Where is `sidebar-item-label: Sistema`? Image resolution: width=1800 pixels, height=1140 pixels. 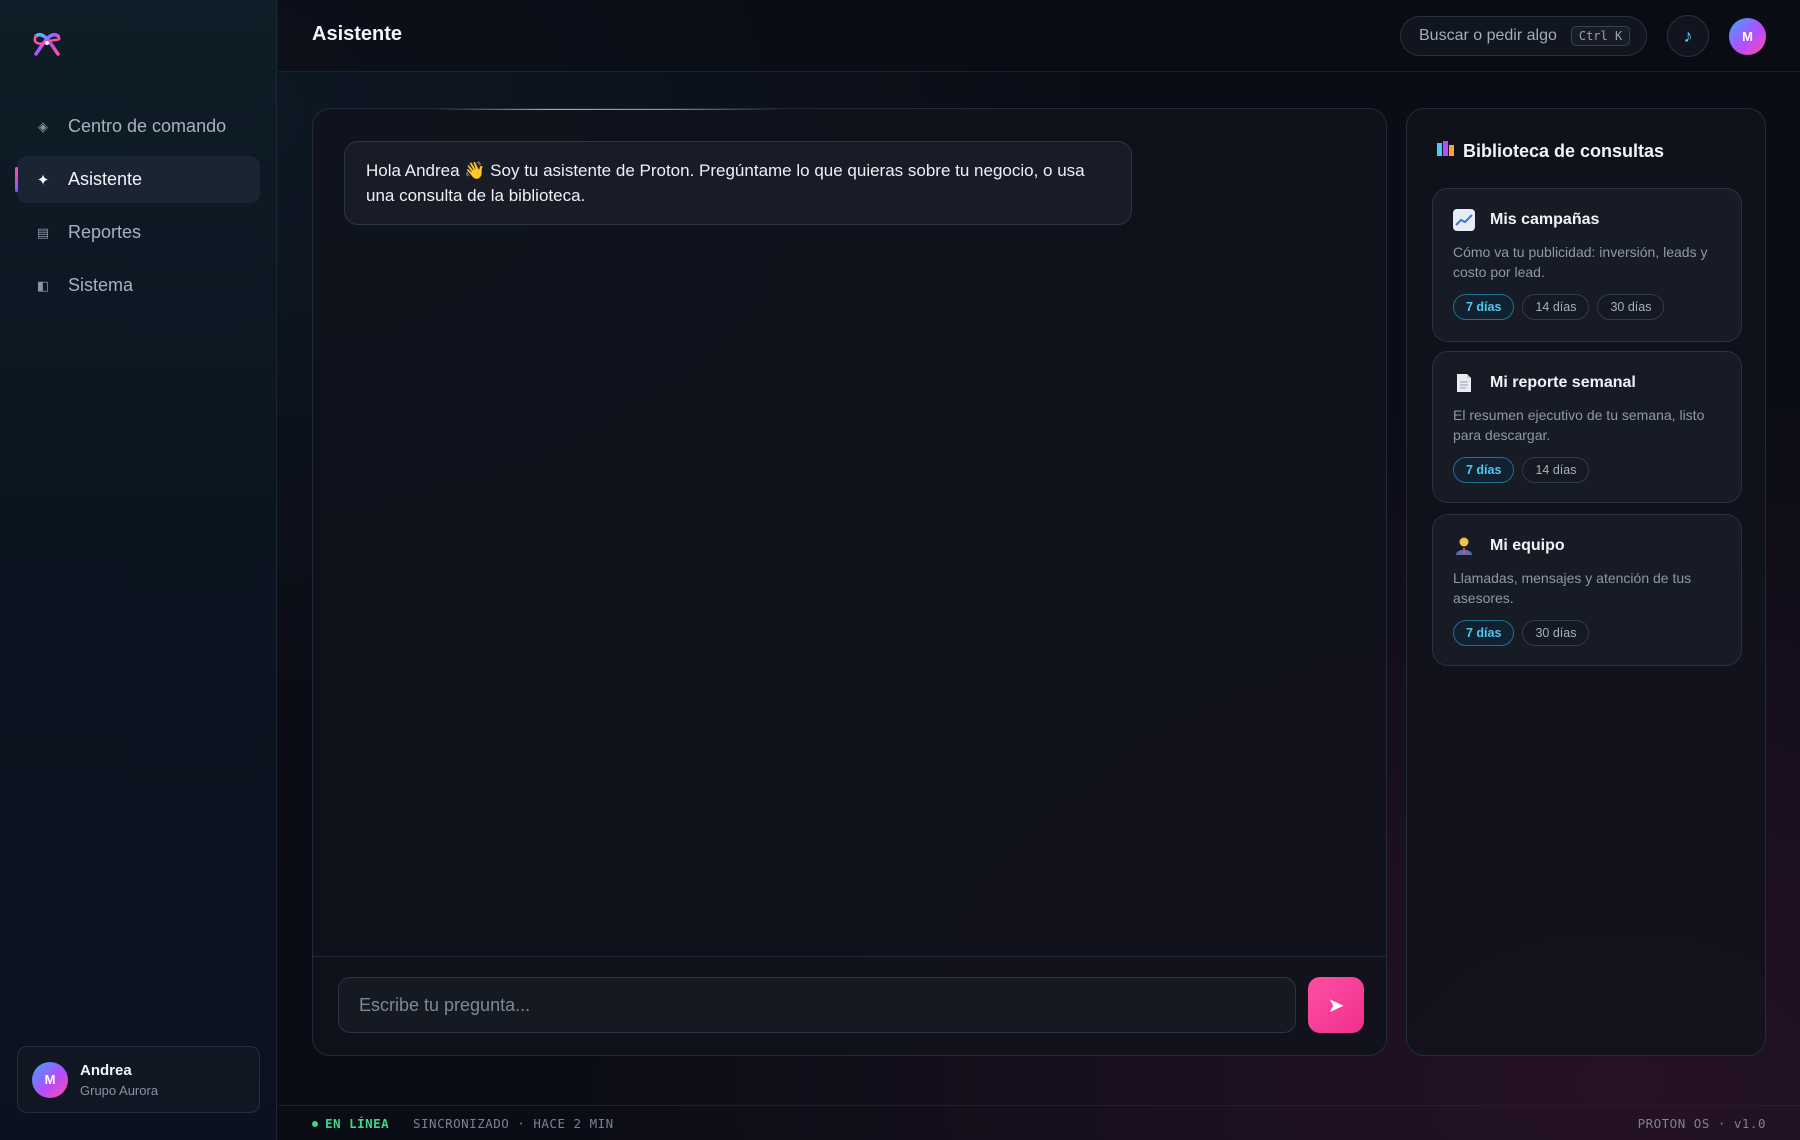
sidebar-item-label: Sistema is located at coordinates (101, 285).